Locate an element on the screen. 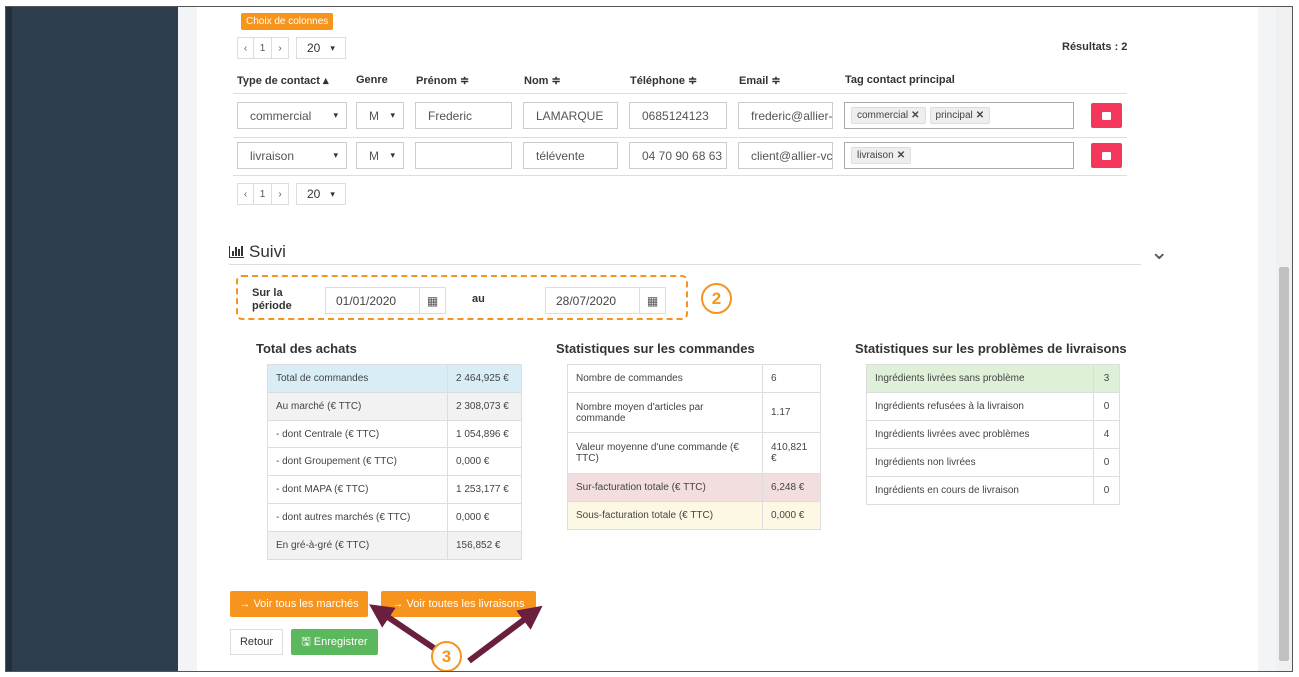  table-row: - dont autres marchés (€ TTC) 0,000 € is located at coordinates (394, 517).